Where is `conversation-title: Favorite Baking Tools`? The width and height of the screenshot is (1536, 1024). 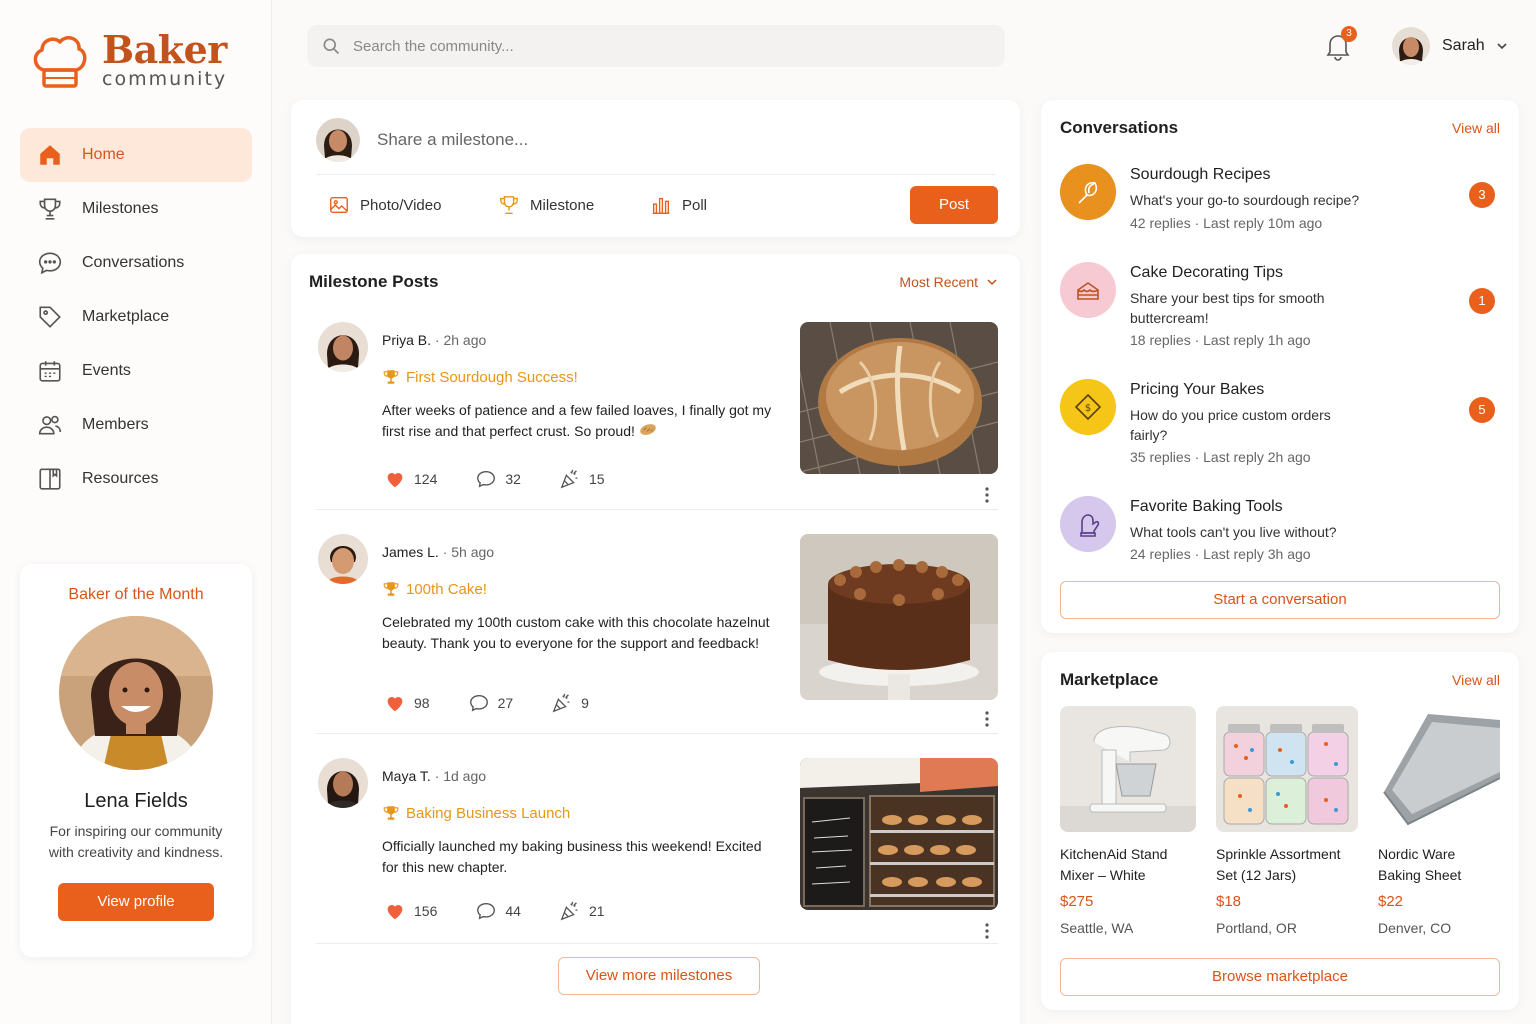 conversation-title: Favorite Baking Tools is located at coordinates (1206, 506).